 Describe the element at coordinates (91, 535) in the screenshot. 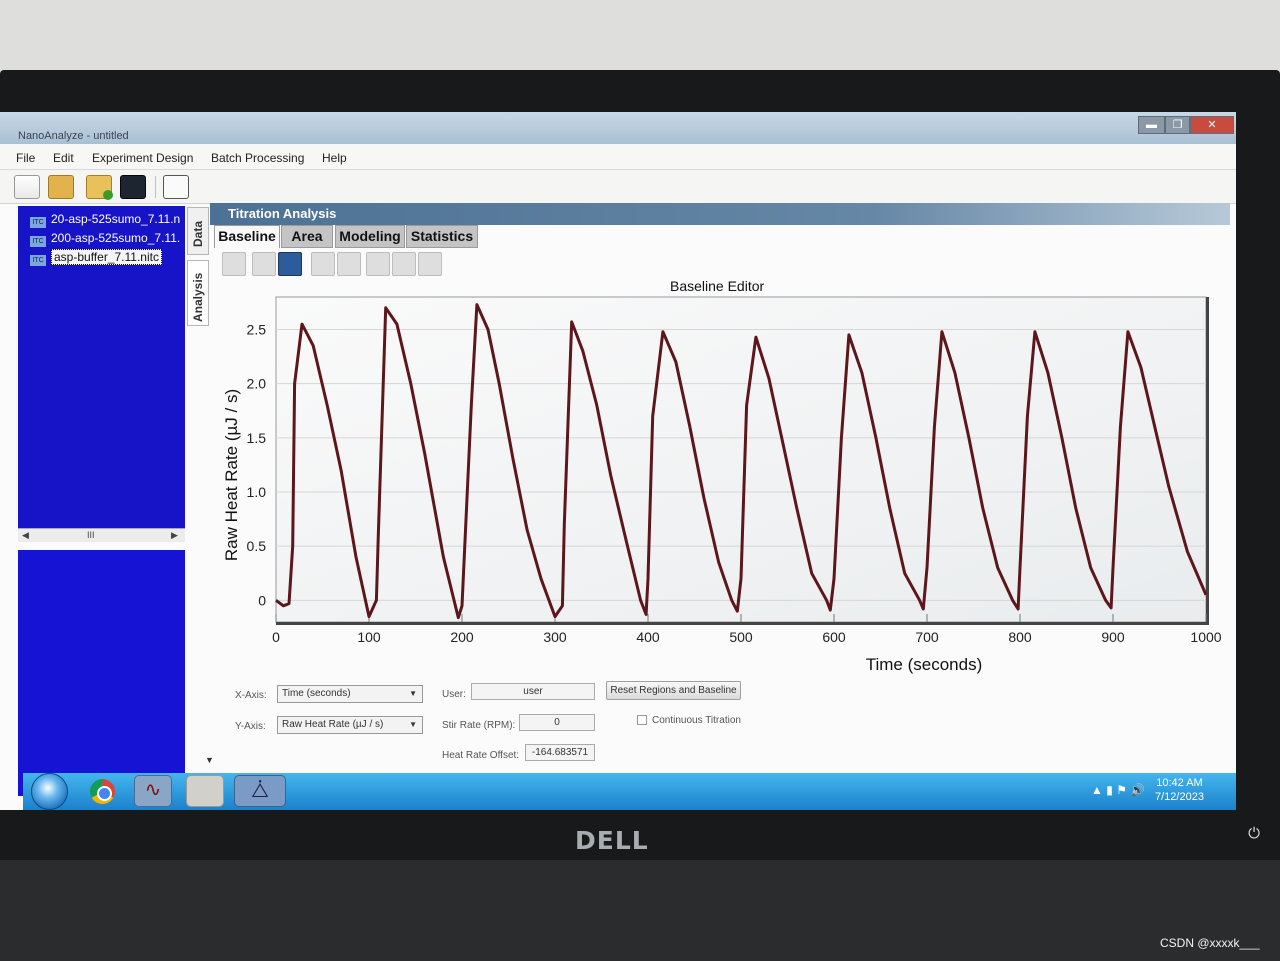

I see `scroll-thumb: III` at that location.